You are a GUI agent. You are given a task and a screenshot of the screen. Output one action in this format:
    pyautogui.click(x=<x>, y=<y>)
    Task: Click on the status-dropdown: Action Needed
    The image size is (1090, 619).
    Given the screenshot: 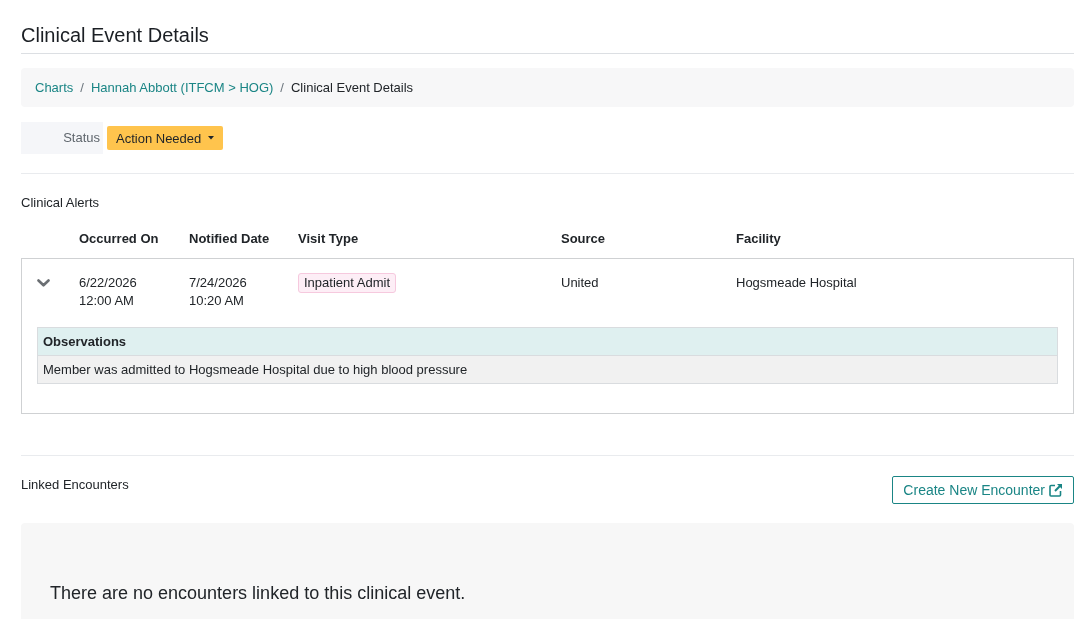 What is the action you would take?
    pyautogui.click(x=165, y=138)
    